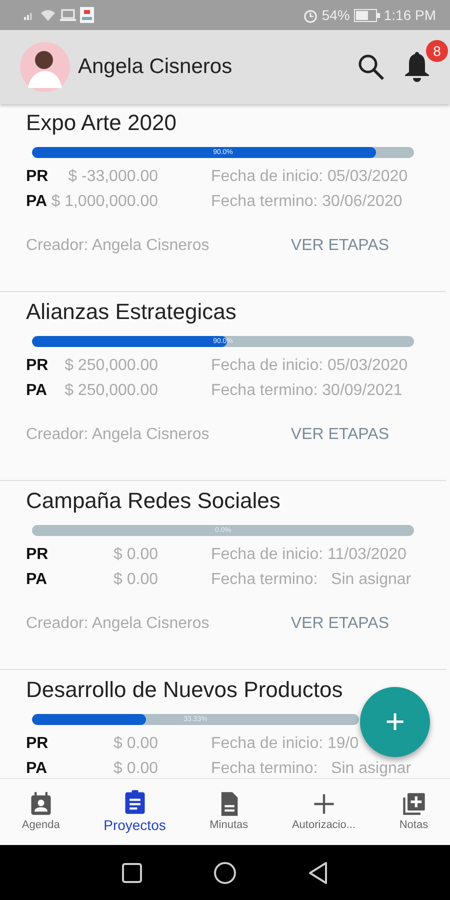 Image resolution: width=450 pixels, height=900 pixels. What do you see at coordinates (132, 873) in the screenshot?
I see `recent-apps-button` at bounding box center [132, 873].